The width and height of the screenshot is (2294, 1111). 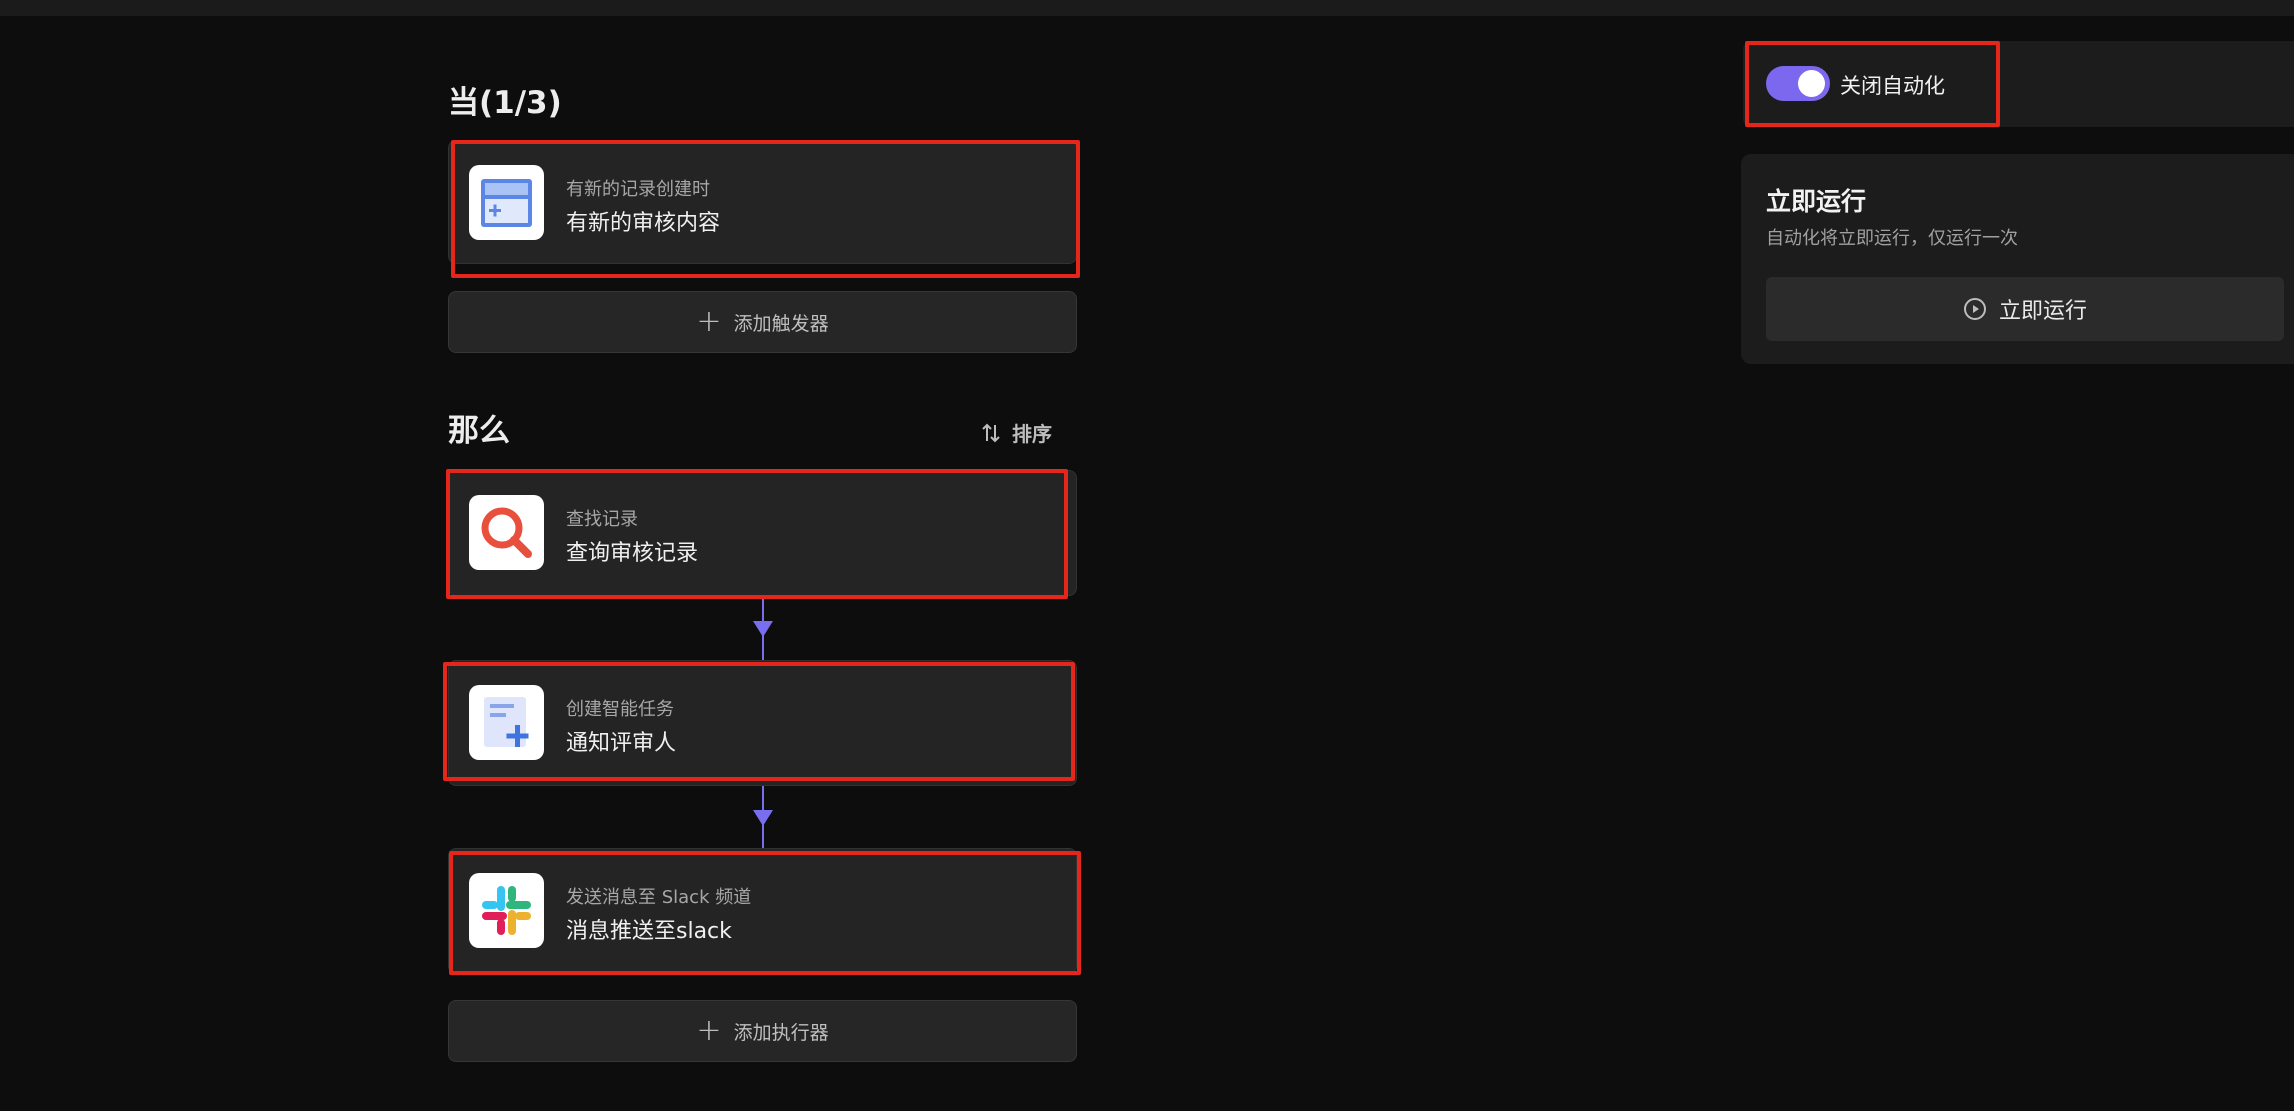 What do you see at coordinates (1816, 201) in the screenshot?
I see `run-now-title: 立即运行` at bounding box center [1816, 201].